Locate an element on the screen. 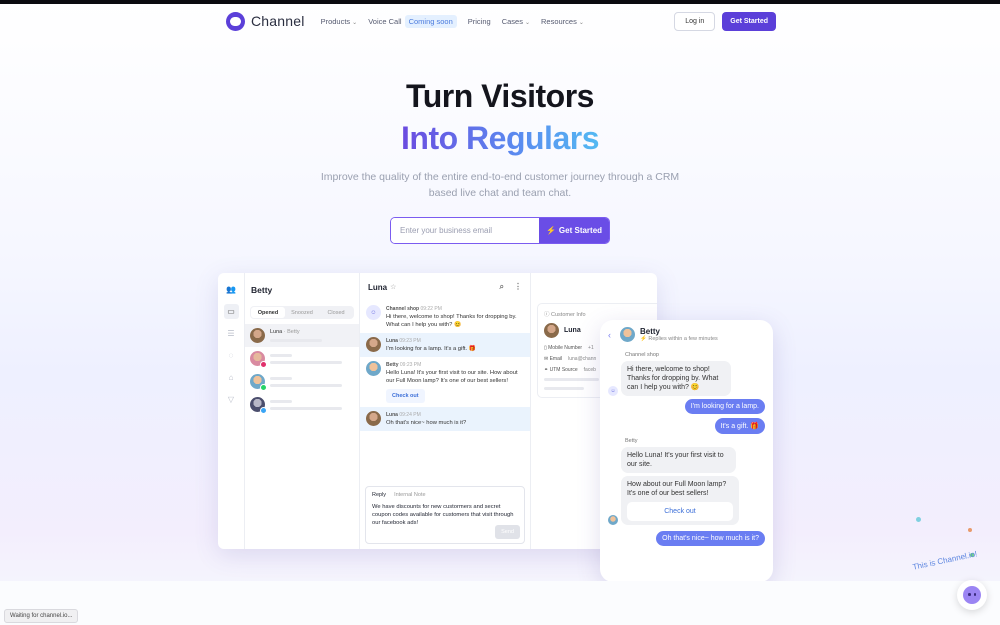 The image size is (1000, 625). outgoing-message: I'm looking for a lamp. is located at coordinates (686, 406).